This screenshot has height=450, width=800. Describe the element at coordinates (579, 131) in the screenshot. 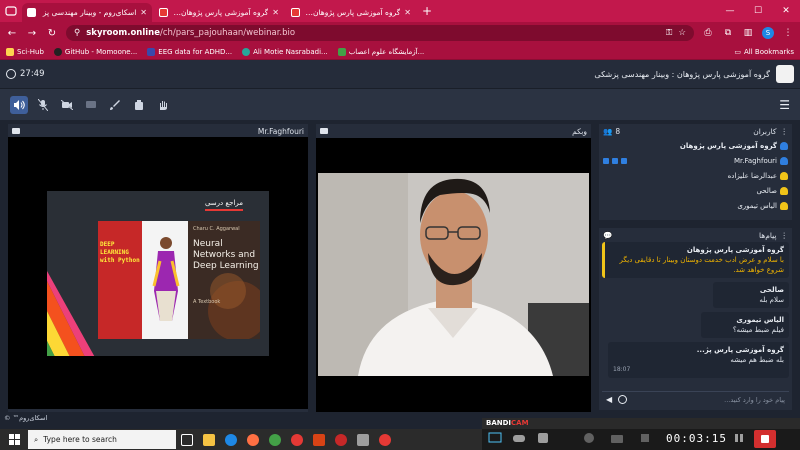

I see `webcam-label: وبکم` at that location.